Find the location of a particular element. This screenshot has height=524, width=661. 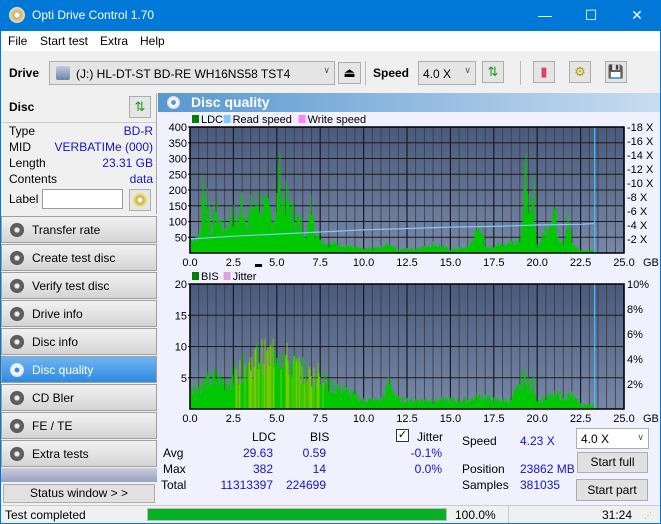

menu-file: File is located at coordinates (17, 41).